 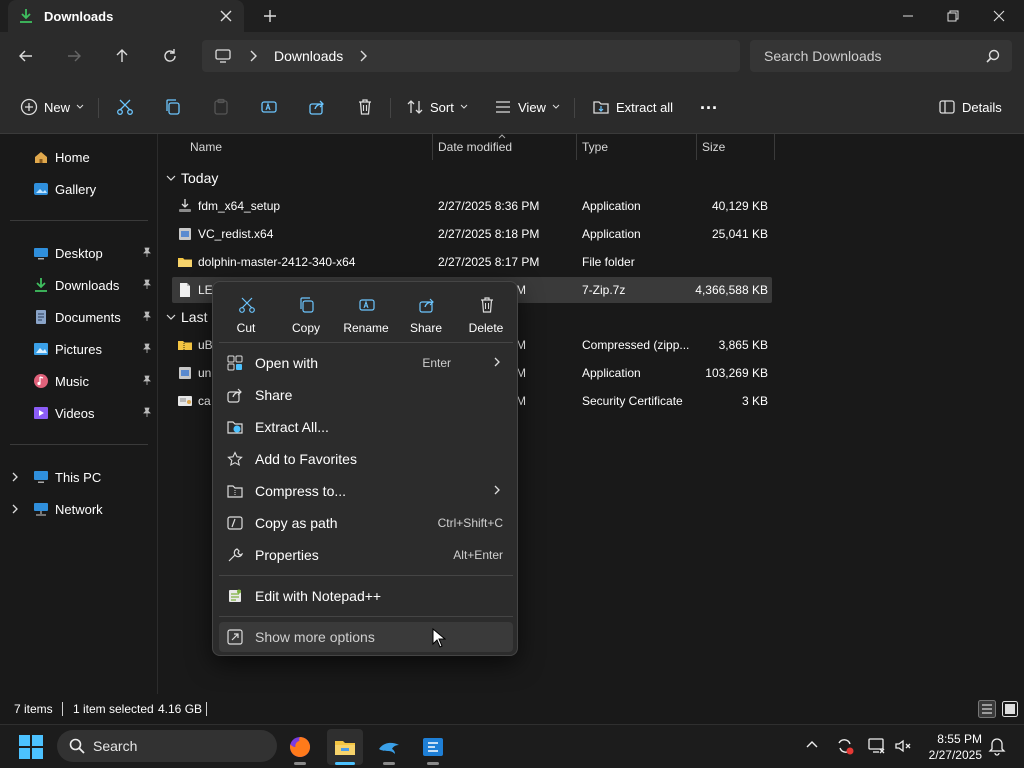 I want to click on menu-item-show-more-options: Show more options, so click(x=366, y=637).